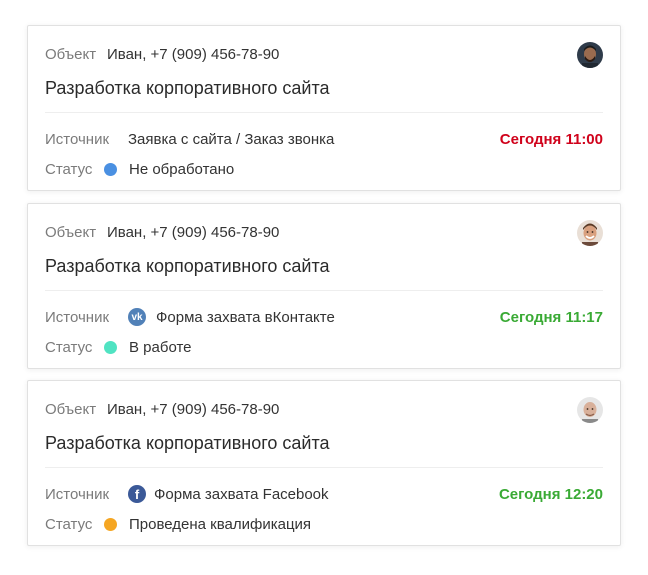 This screenshot has width=648, height=575. Describe the element at coordinates (551, 317) in the screenshot. I see `deal-time: Сегодня 11:17` at that location.